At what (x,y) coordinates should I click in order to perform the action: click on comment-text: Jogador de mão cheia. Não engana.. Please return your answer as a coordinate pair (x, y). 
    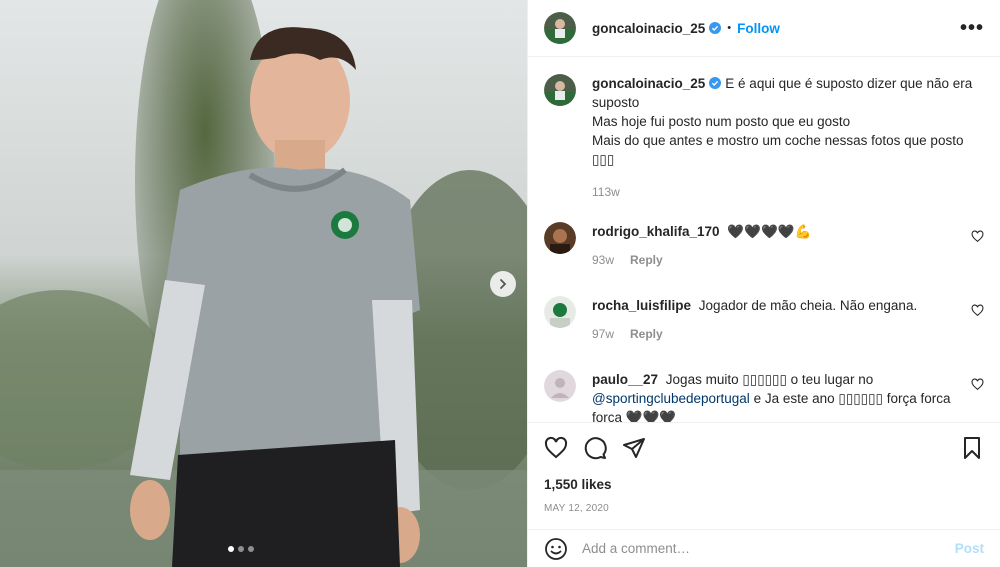
    Looking at the image, I should click on (808, 305).